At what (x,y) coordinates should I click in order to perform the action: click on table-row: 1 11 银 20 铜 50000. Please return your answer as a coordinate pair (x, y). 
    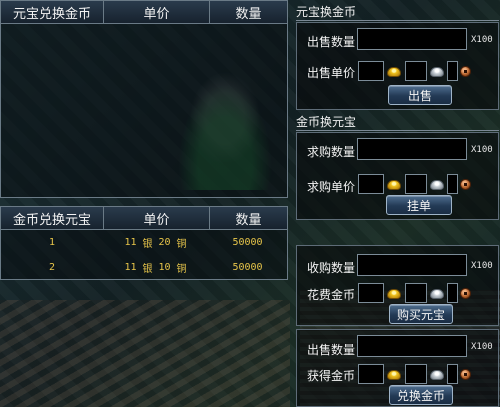
    Looking at the image, I should click on (144, 242).